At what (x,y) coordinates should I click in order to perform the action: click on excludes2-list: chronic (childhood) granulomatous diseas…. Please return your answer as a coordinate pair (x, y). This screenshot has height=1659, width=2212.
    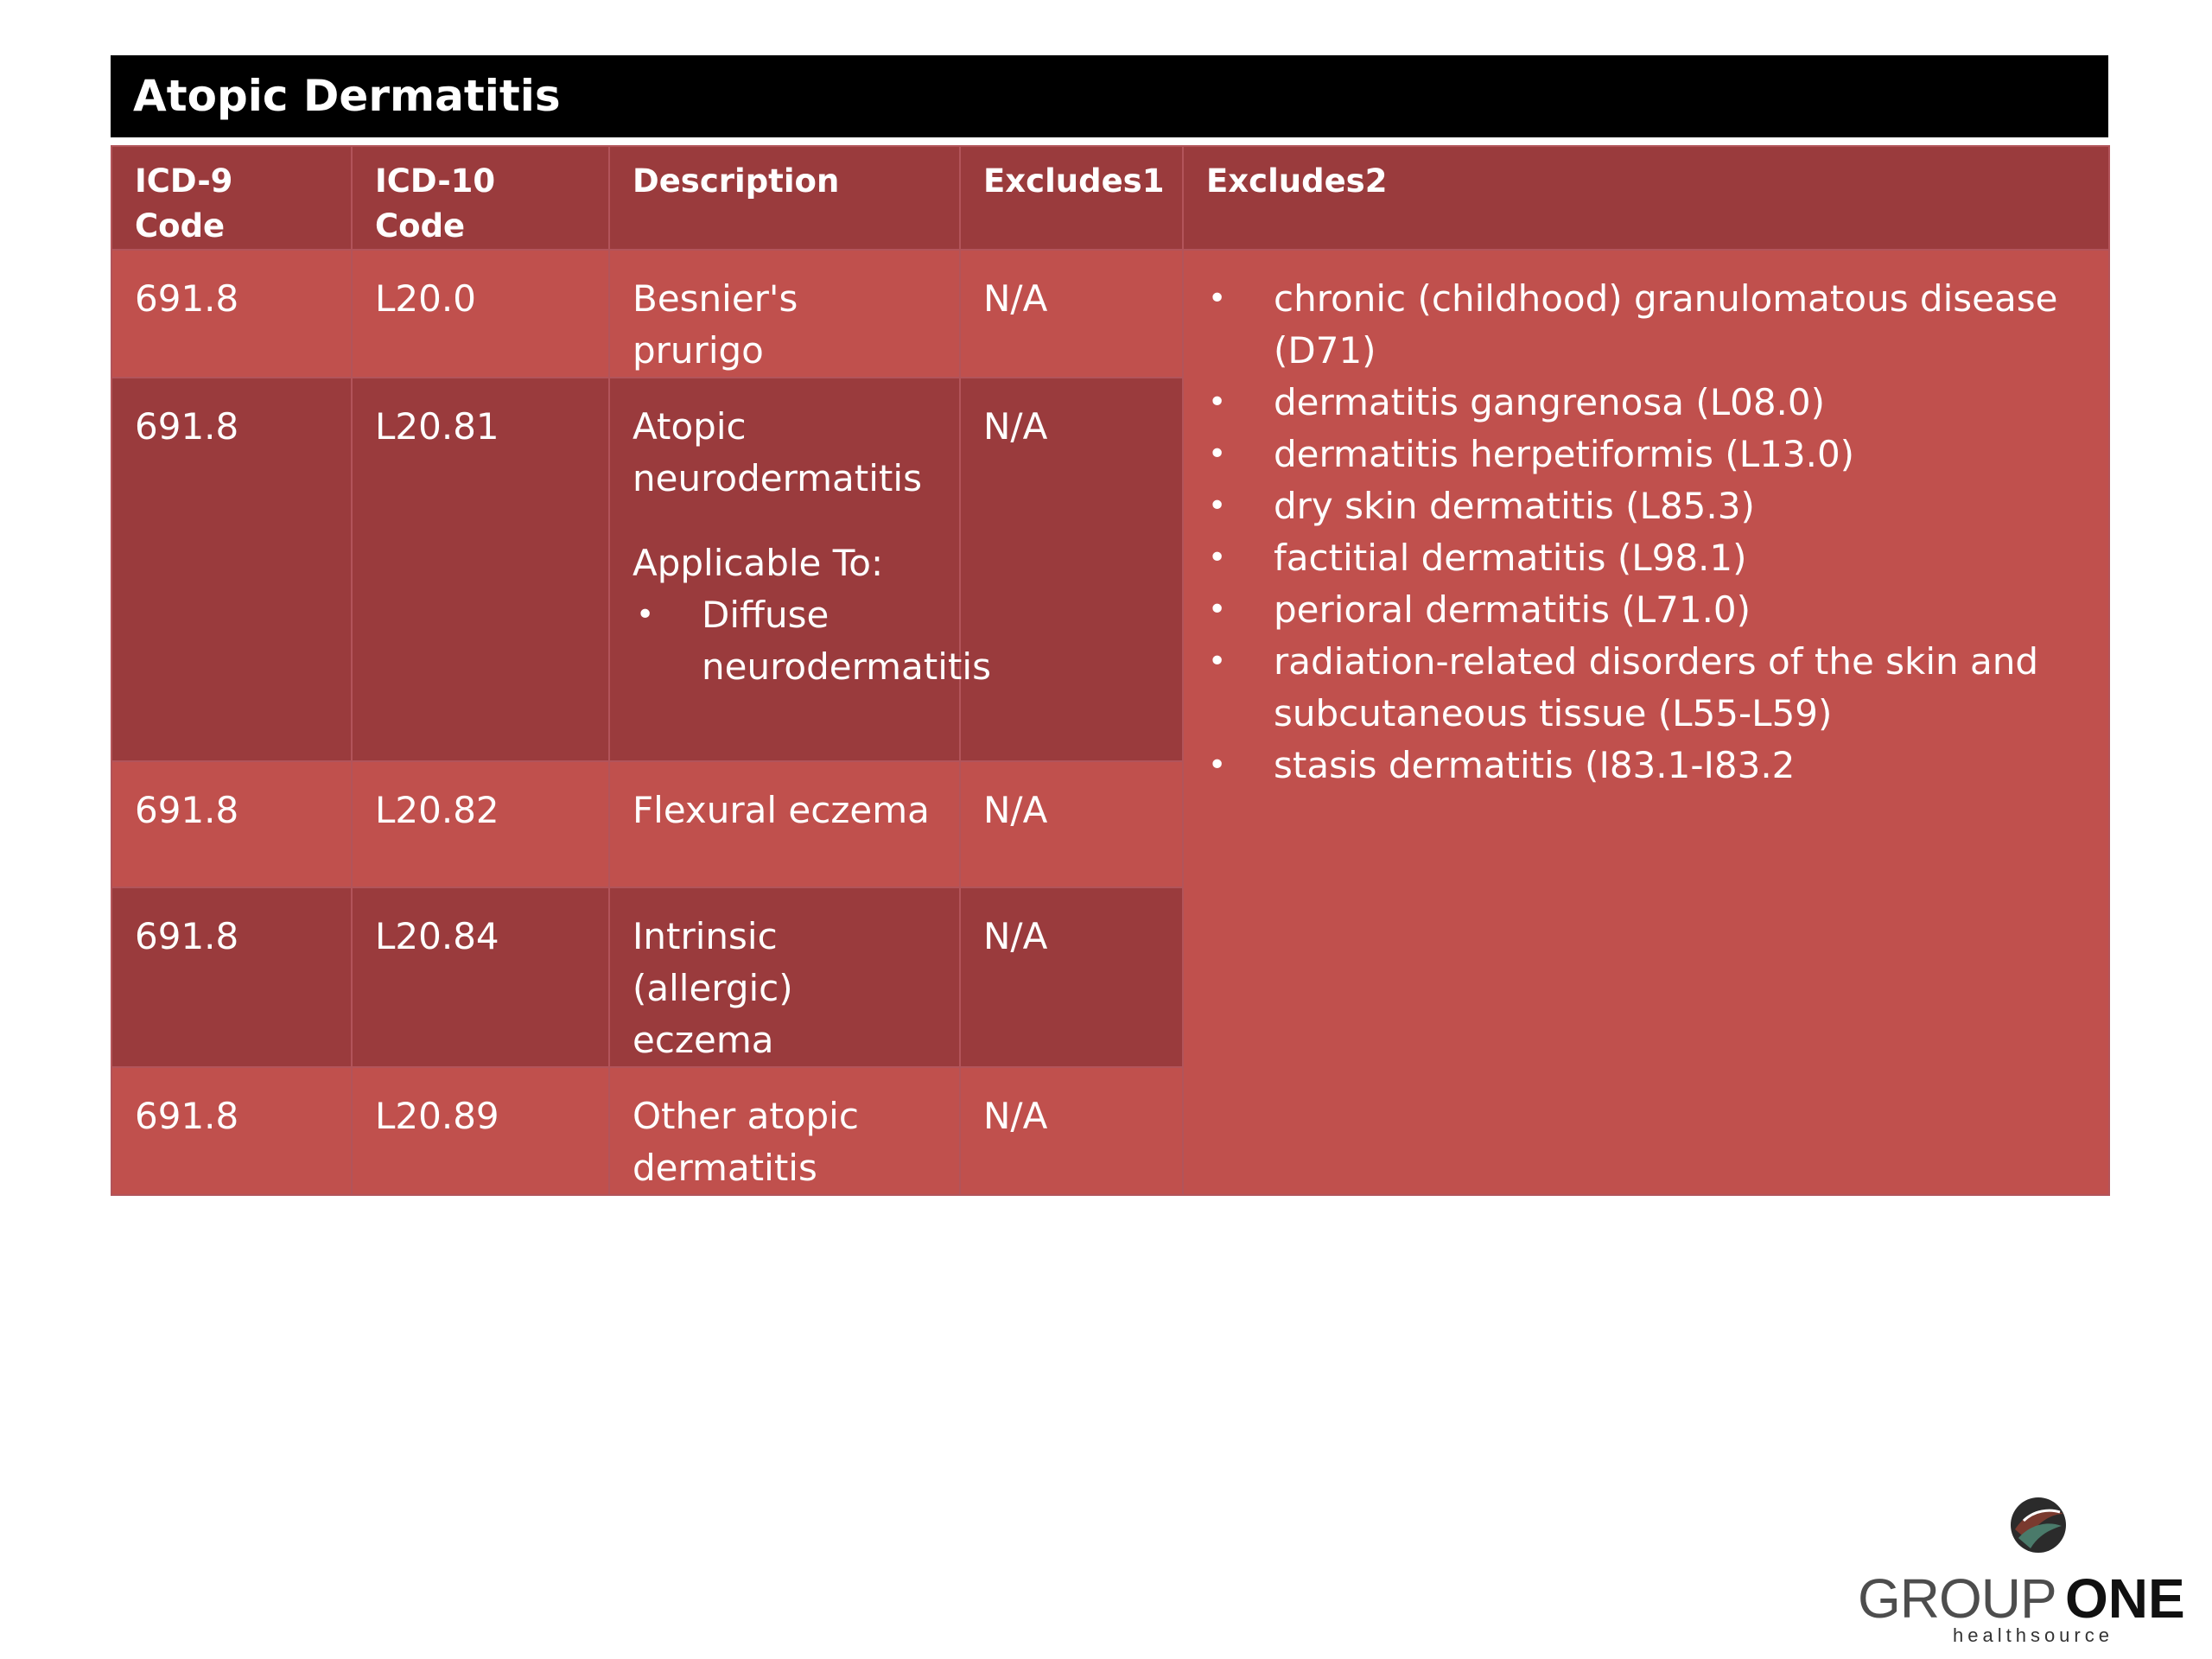
    Looking at the image, I should click on (1646, 532).